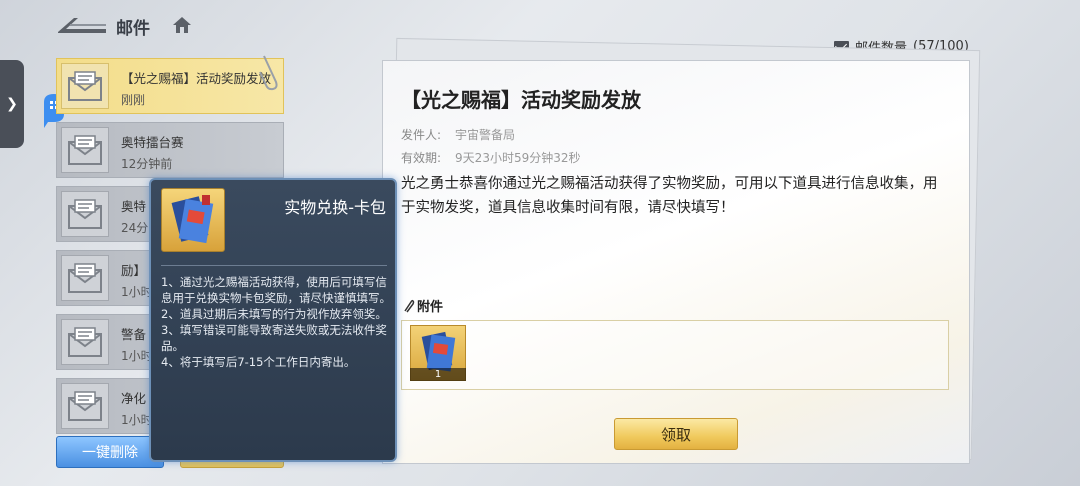  I want to click on attachment-label: 附件, so click(430, 307).